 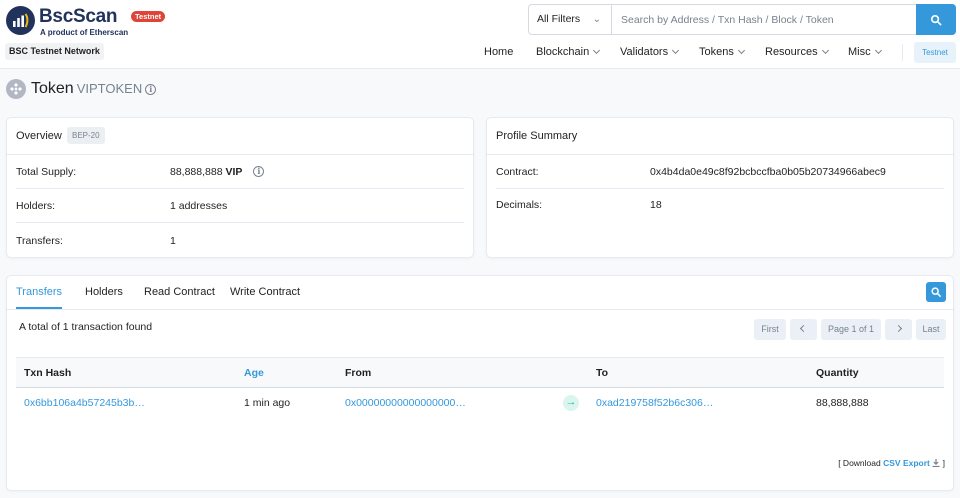 What do you see at coordinates (104, 292) in the screenshot?
I see `tab-holders: Holders` at bounding box center [104, 292].